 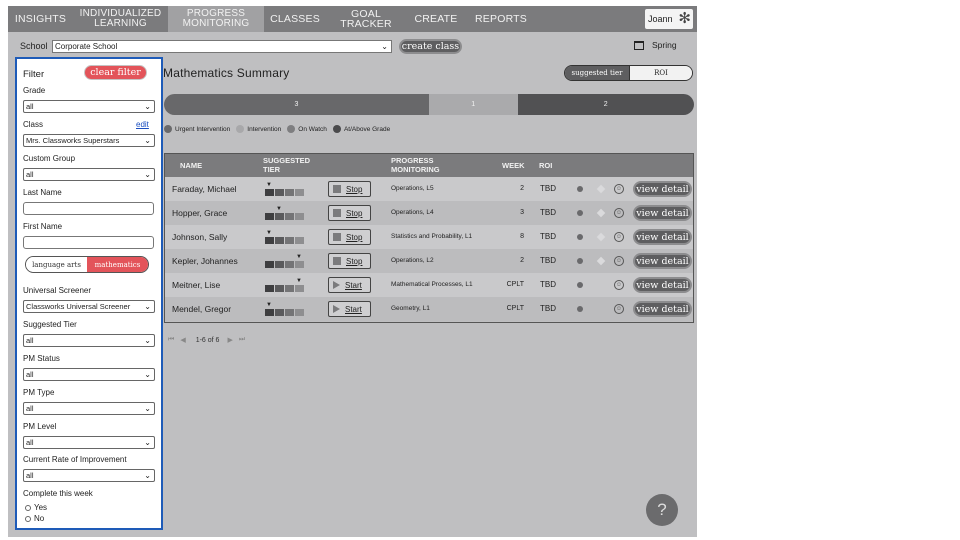 What do you see at coordinates (605, 104) in the screenshot?
I see `tier-segment: 2` at bounding box center [605, 104].